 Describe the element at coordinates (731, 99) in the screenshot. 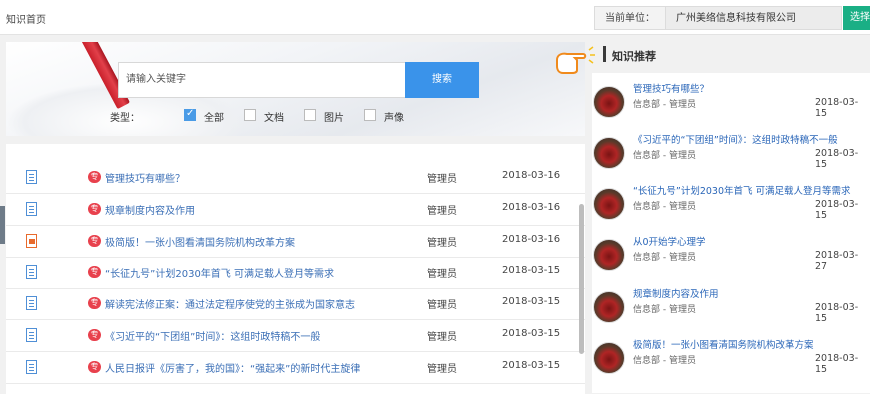

I see `list-item: 管理技巧有哪些？ 信息部 - 管理员 2018-03-15` at that location.